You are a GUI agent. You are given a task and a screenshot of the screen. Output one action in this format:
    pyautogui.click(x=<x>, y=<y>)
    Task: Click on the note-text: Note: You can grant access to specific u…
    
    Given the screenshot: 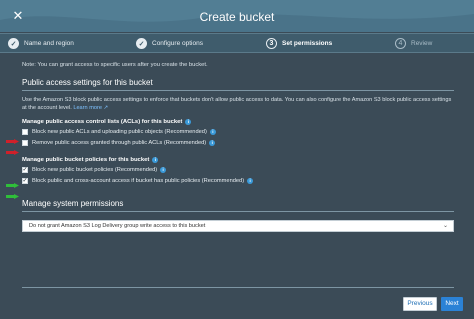 What is the action you would take?
    pyautogui.click(x=115, y=65)
    